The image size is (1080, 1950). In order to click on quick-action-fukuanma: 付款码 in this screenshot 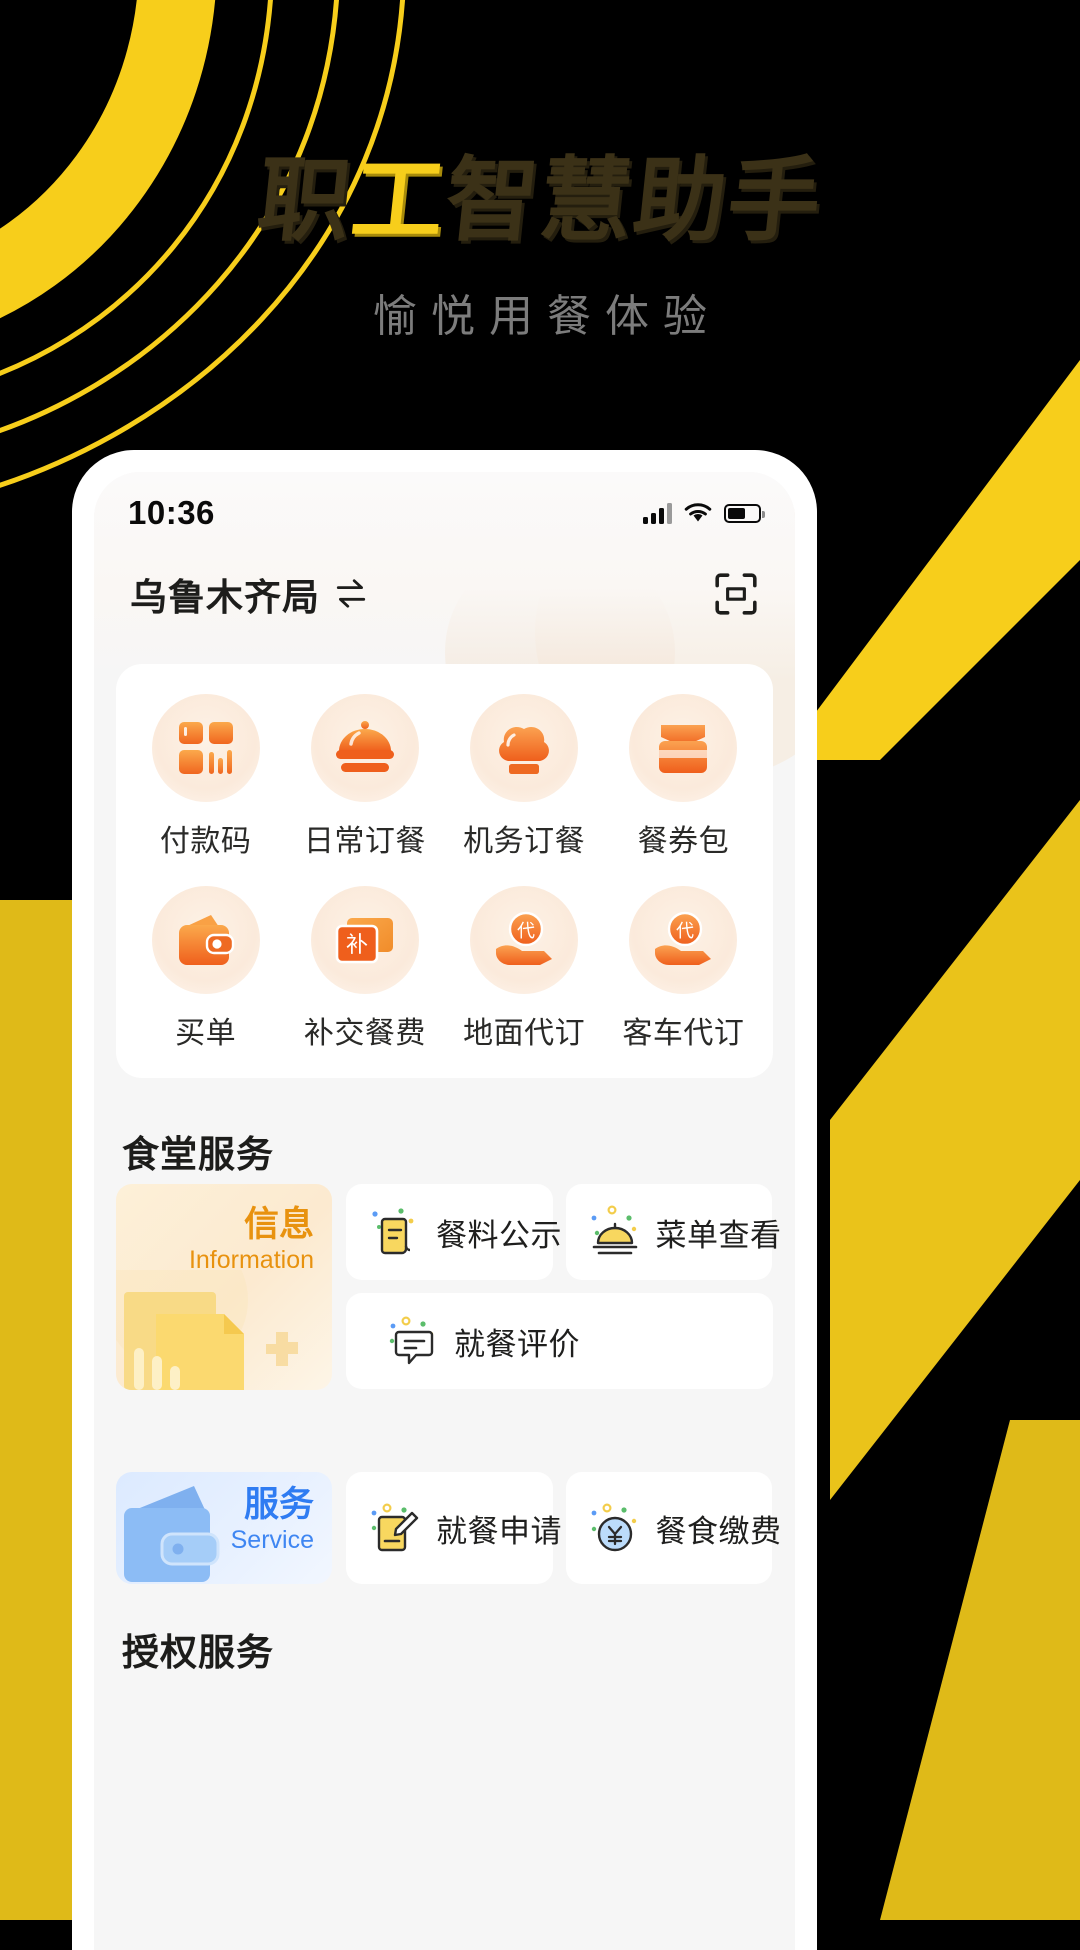, I will do `click(205, 777)`.